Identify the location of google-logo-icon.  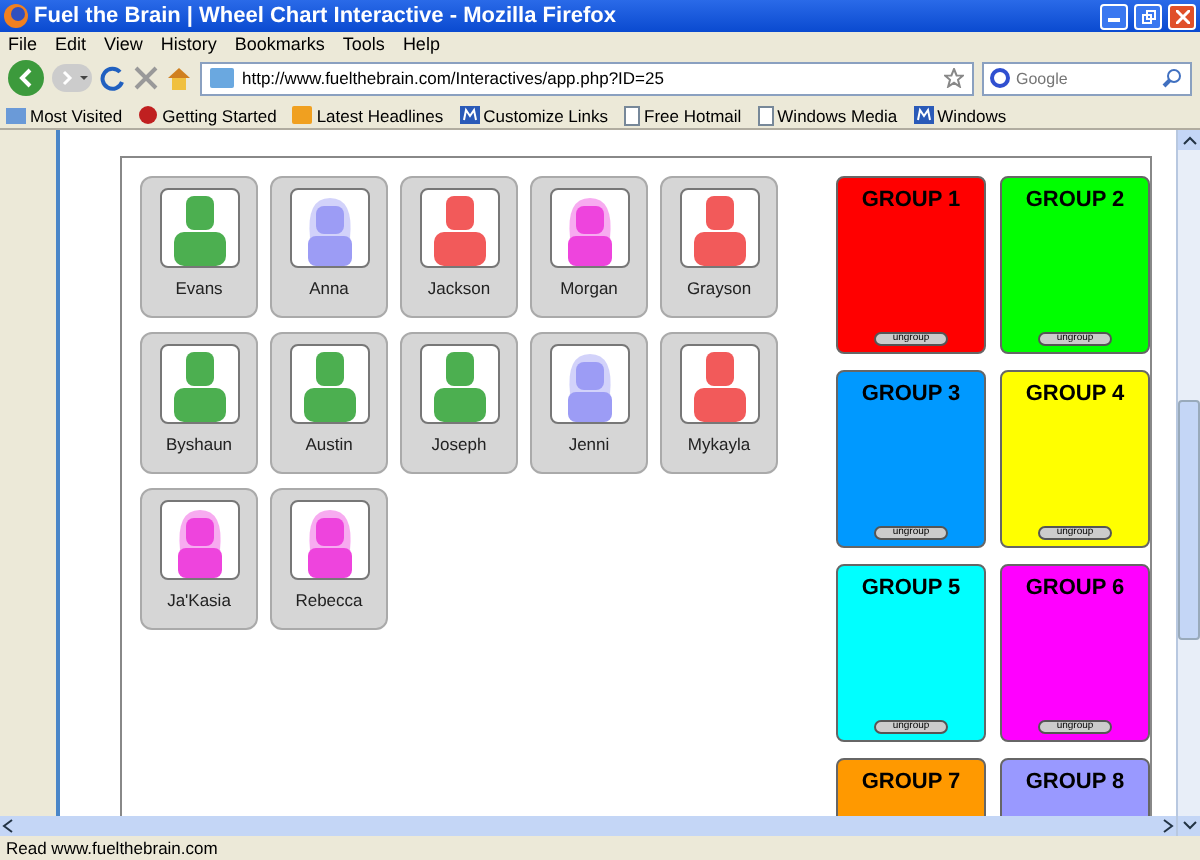
(1000, 78).